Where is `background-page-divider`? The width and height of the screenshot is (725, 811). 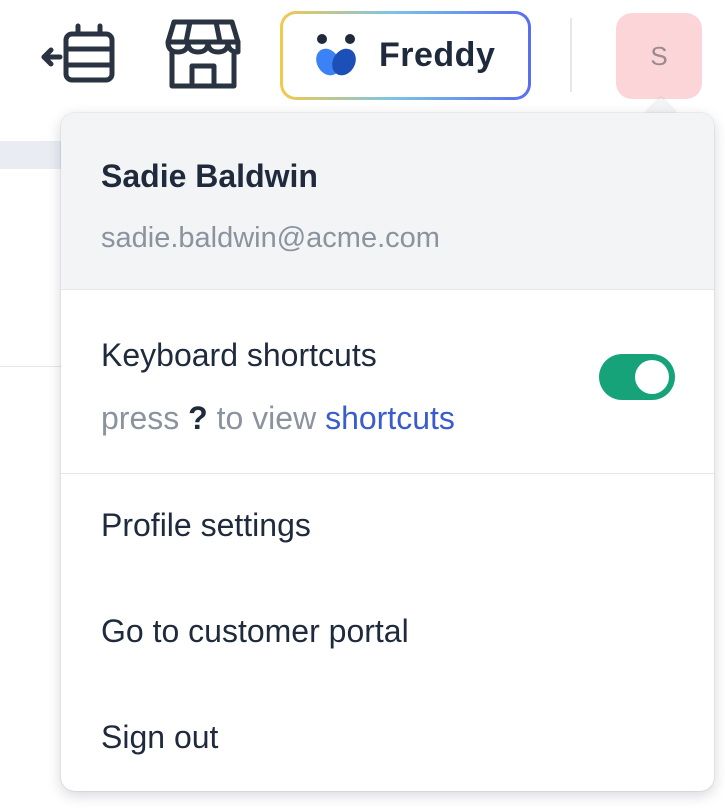 background-page-divider is located at coordinates (31, 366).